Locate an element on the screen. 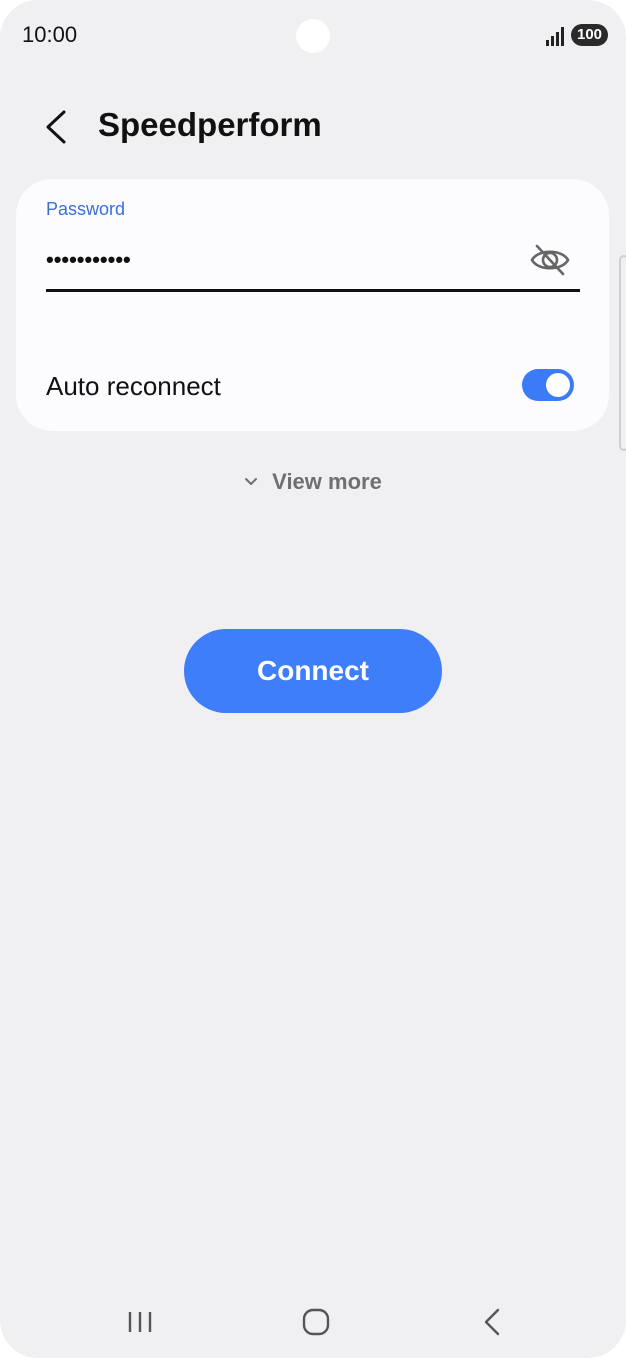 This screenshot has width=626, height=1358. back-icon is located at coordinates (492, 1322).